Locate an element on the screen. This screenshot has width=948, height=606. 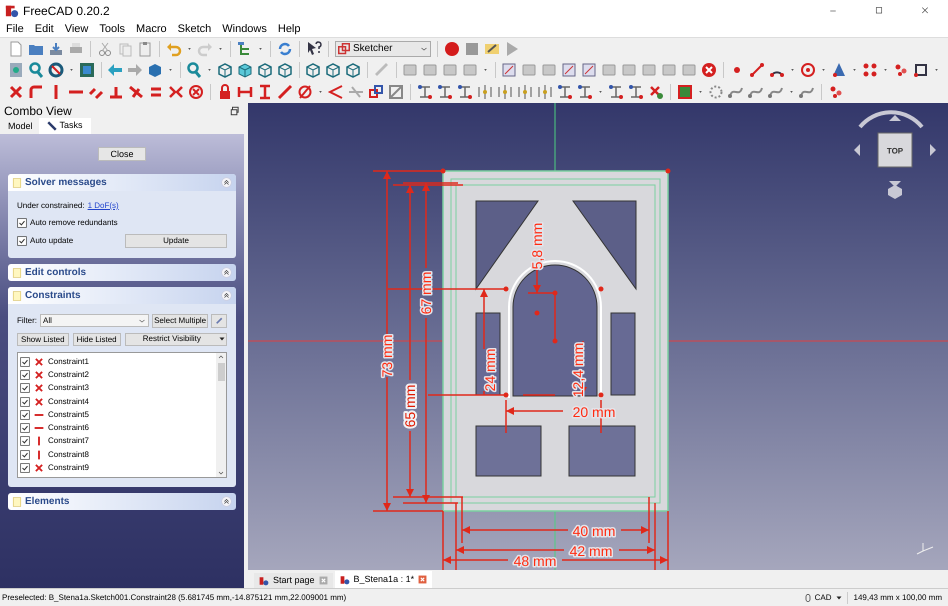
section-header: Constraints is located at coordinates (122, 295).